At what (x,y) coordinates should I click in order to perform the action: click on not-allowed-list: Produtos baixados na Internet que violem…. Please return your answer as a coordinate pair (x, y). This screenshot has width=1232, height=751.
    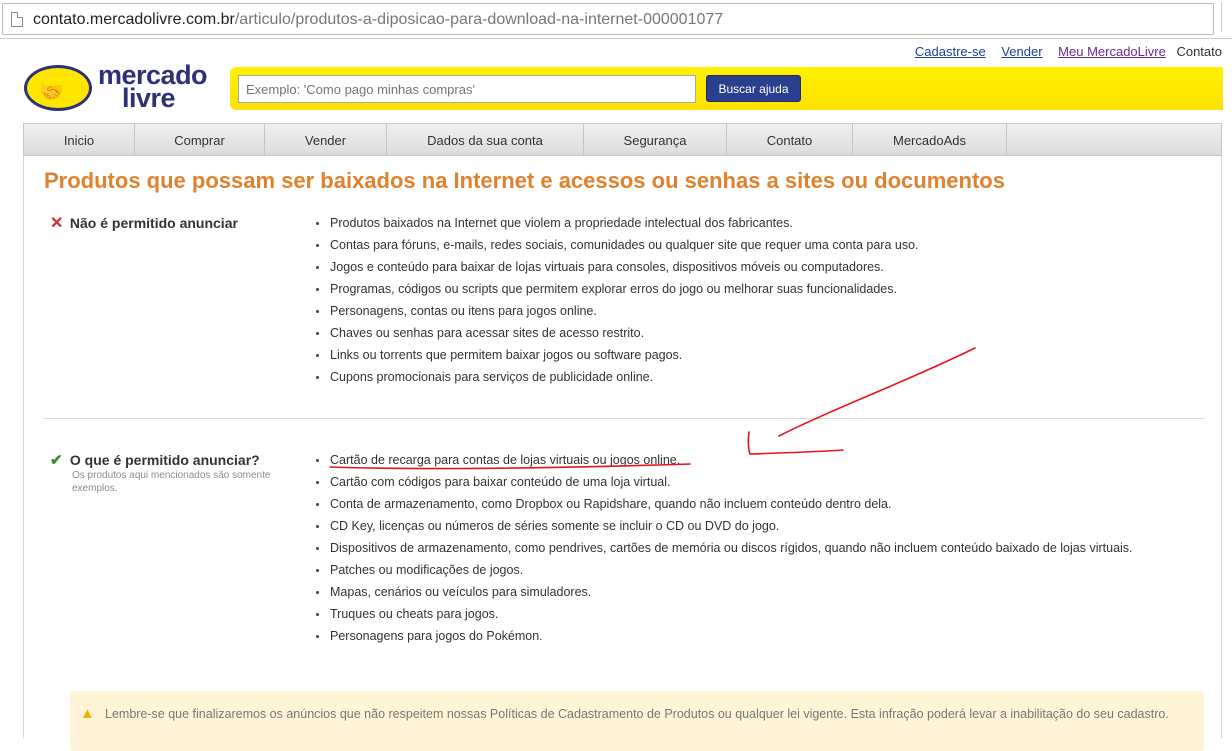
    Looking at the image, I should click on (616, 300).